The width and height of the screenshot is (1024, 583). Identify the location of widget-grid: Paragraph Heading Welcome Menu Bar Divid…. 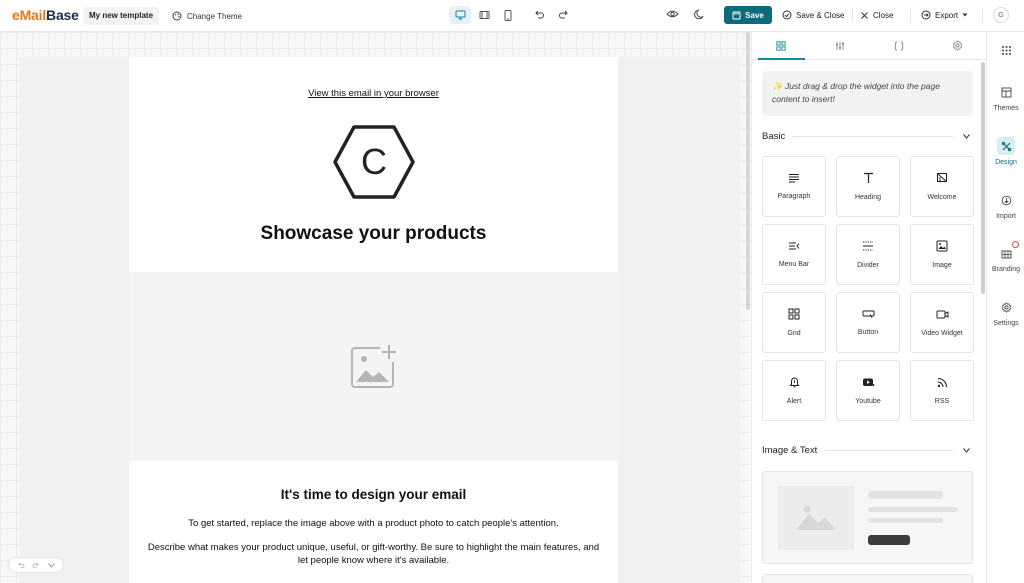
(868, 288).